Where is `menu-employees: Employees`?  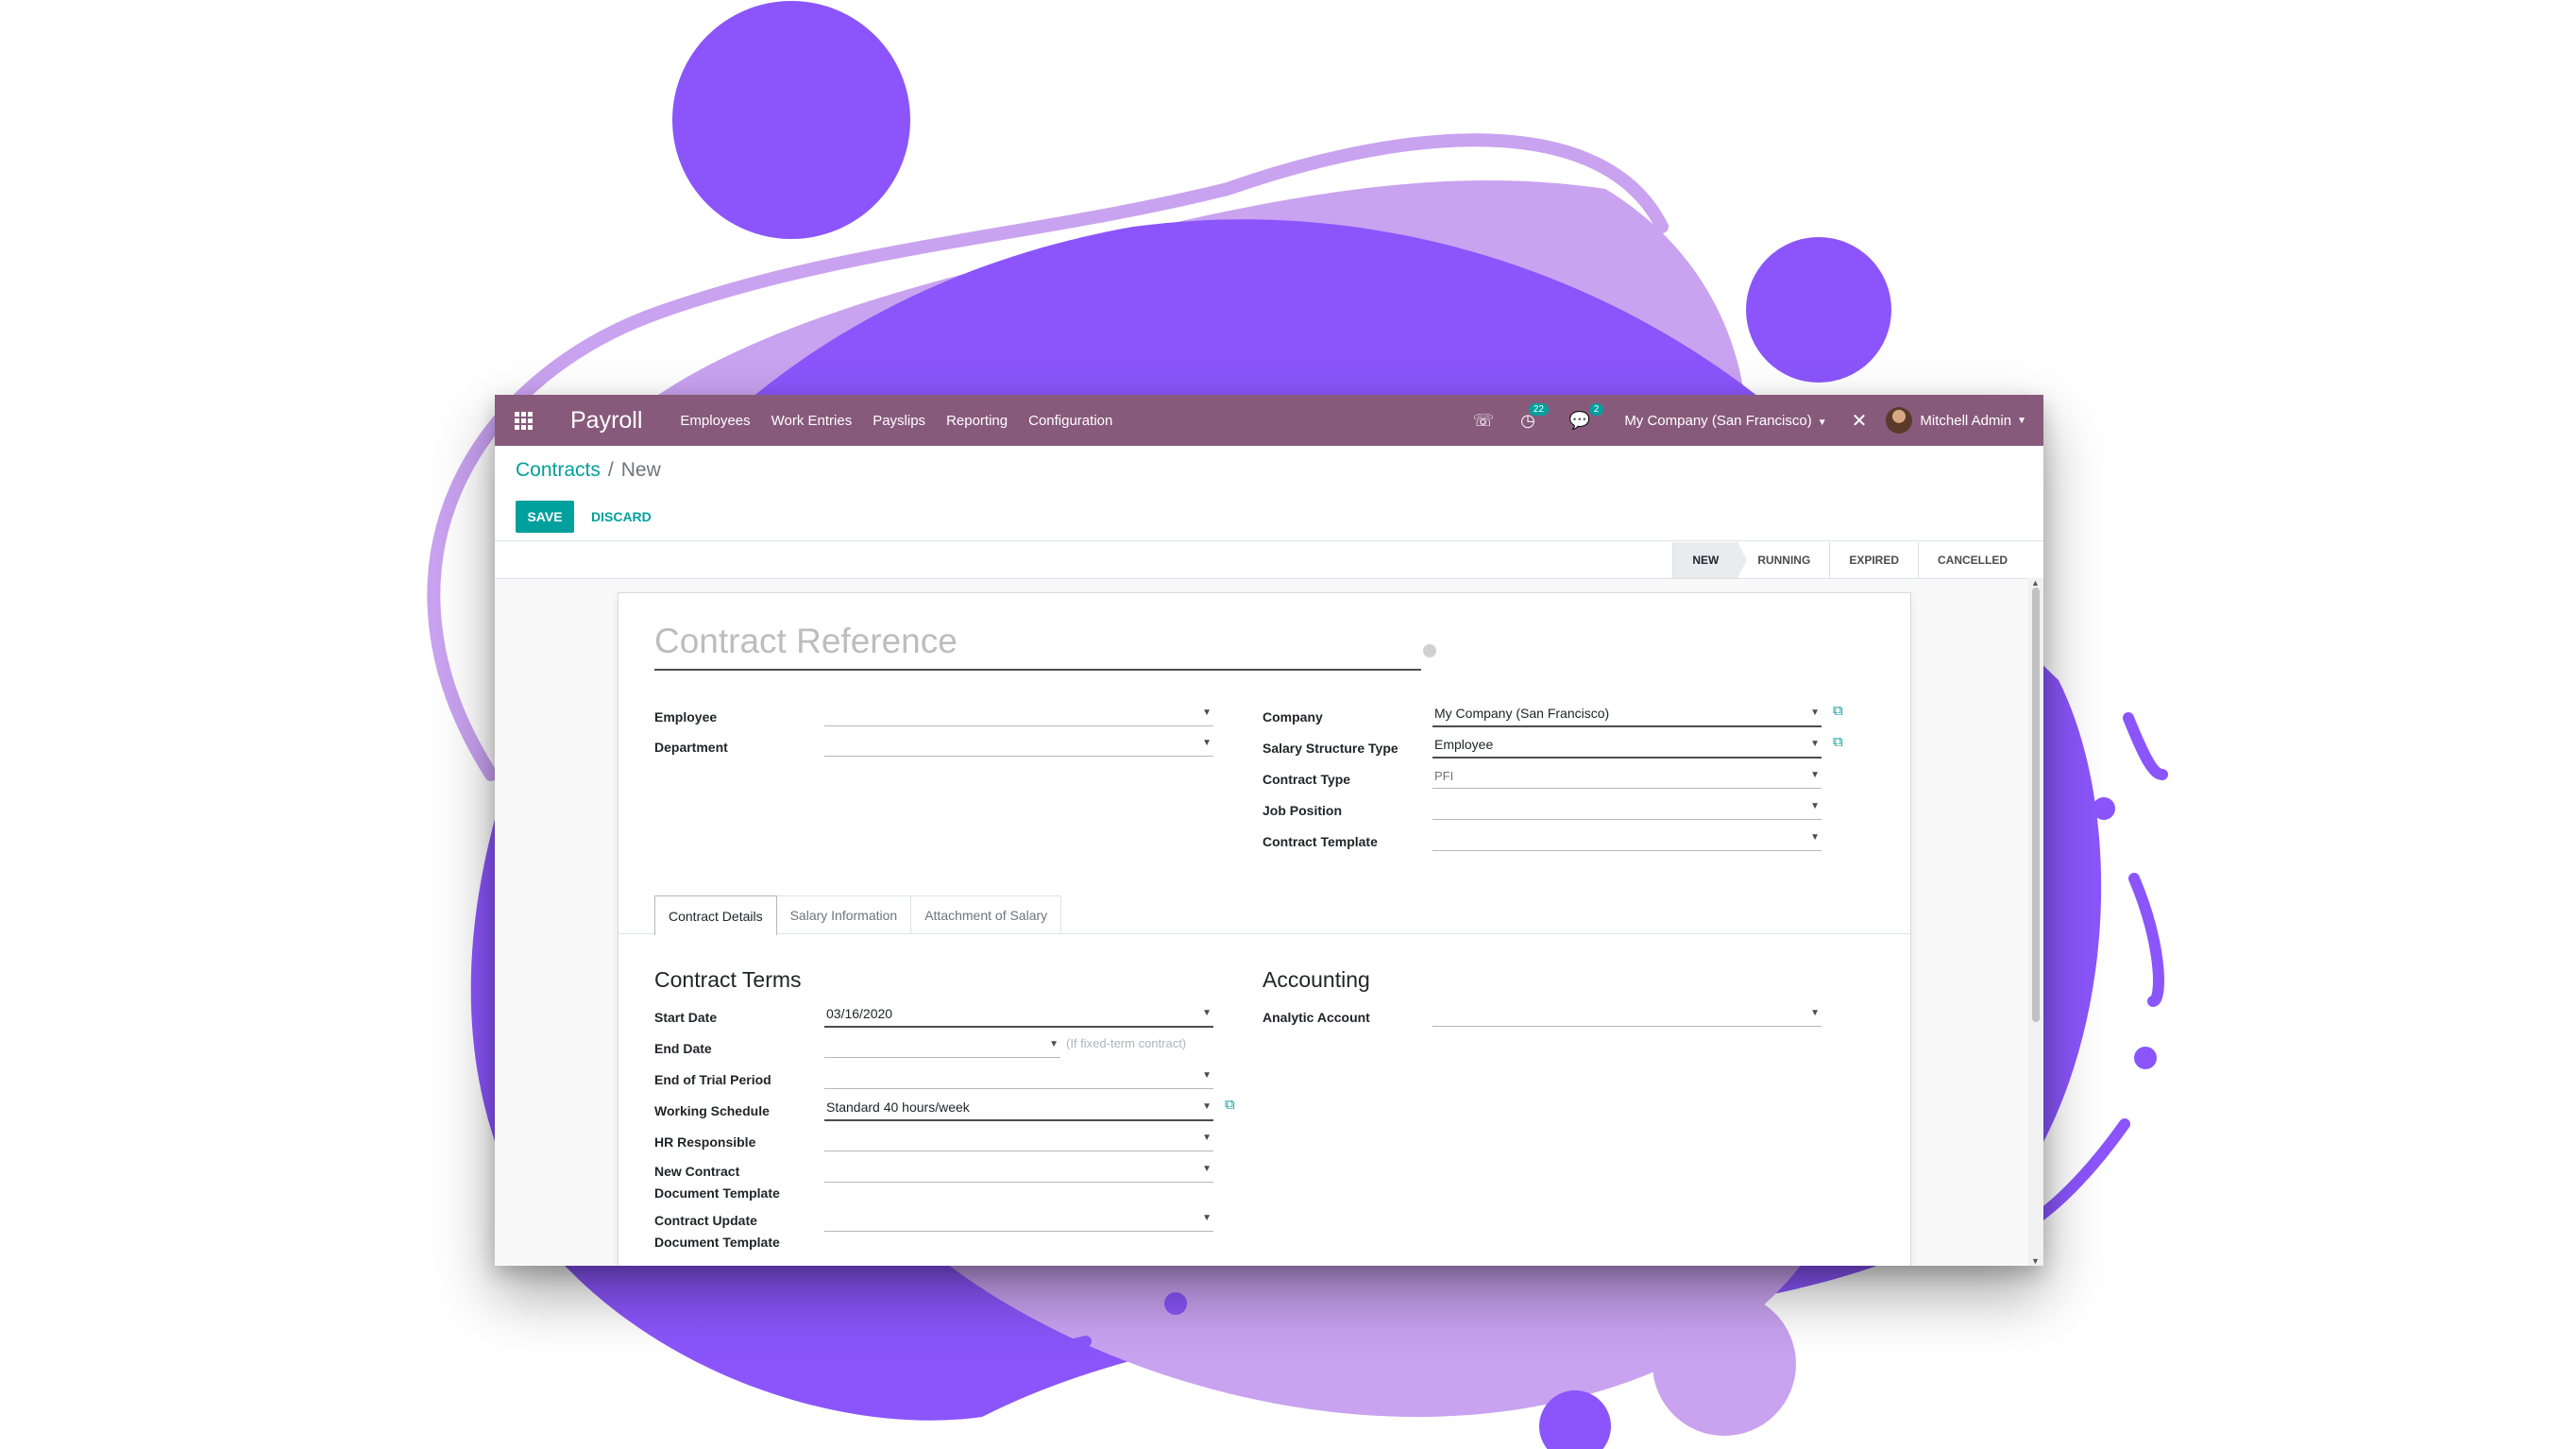 menu-employees: Employees is located at coordinates (715, 421).